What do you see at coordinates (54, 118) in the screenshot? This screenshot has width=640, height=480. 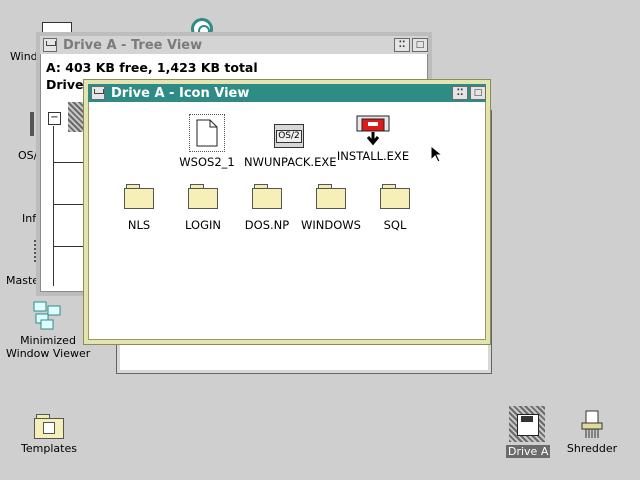 I see `tree-collapse-toggle: −` at bounding box center [54, 118].